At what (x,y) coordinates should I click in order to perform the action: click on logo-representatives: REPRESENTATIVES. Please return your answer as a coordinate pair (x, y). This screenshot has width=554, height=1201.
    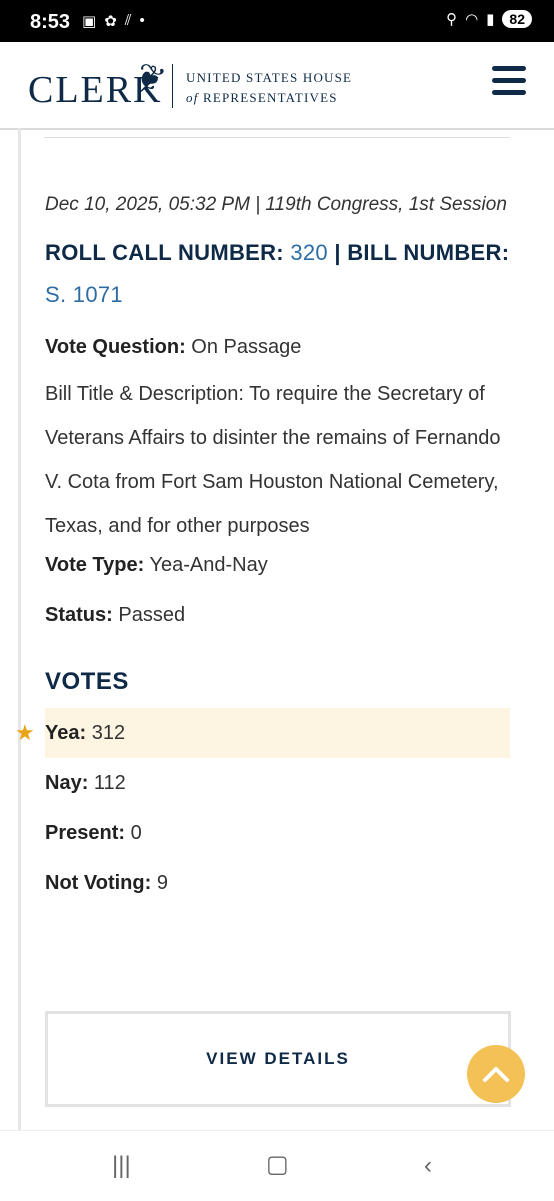
    Looking at the image, I should click on (268, 97).